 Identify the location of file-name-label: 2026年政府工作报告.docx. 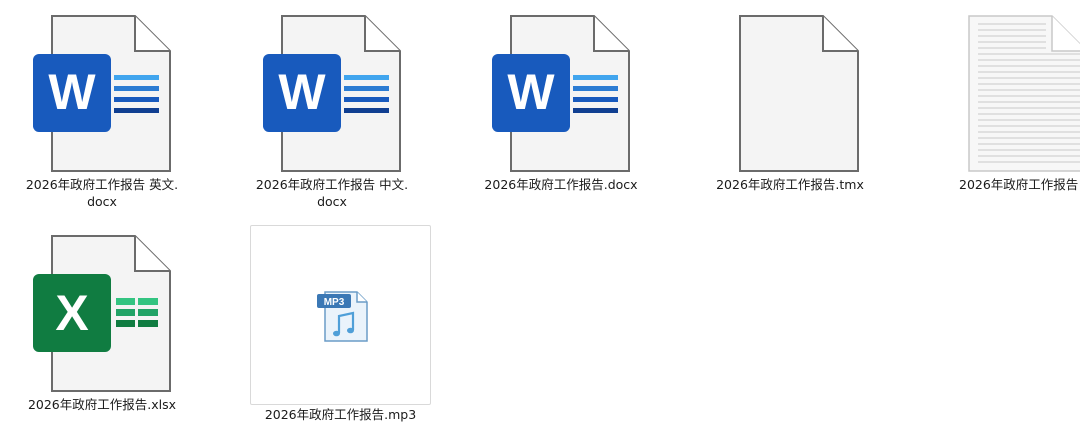
(561, 184).